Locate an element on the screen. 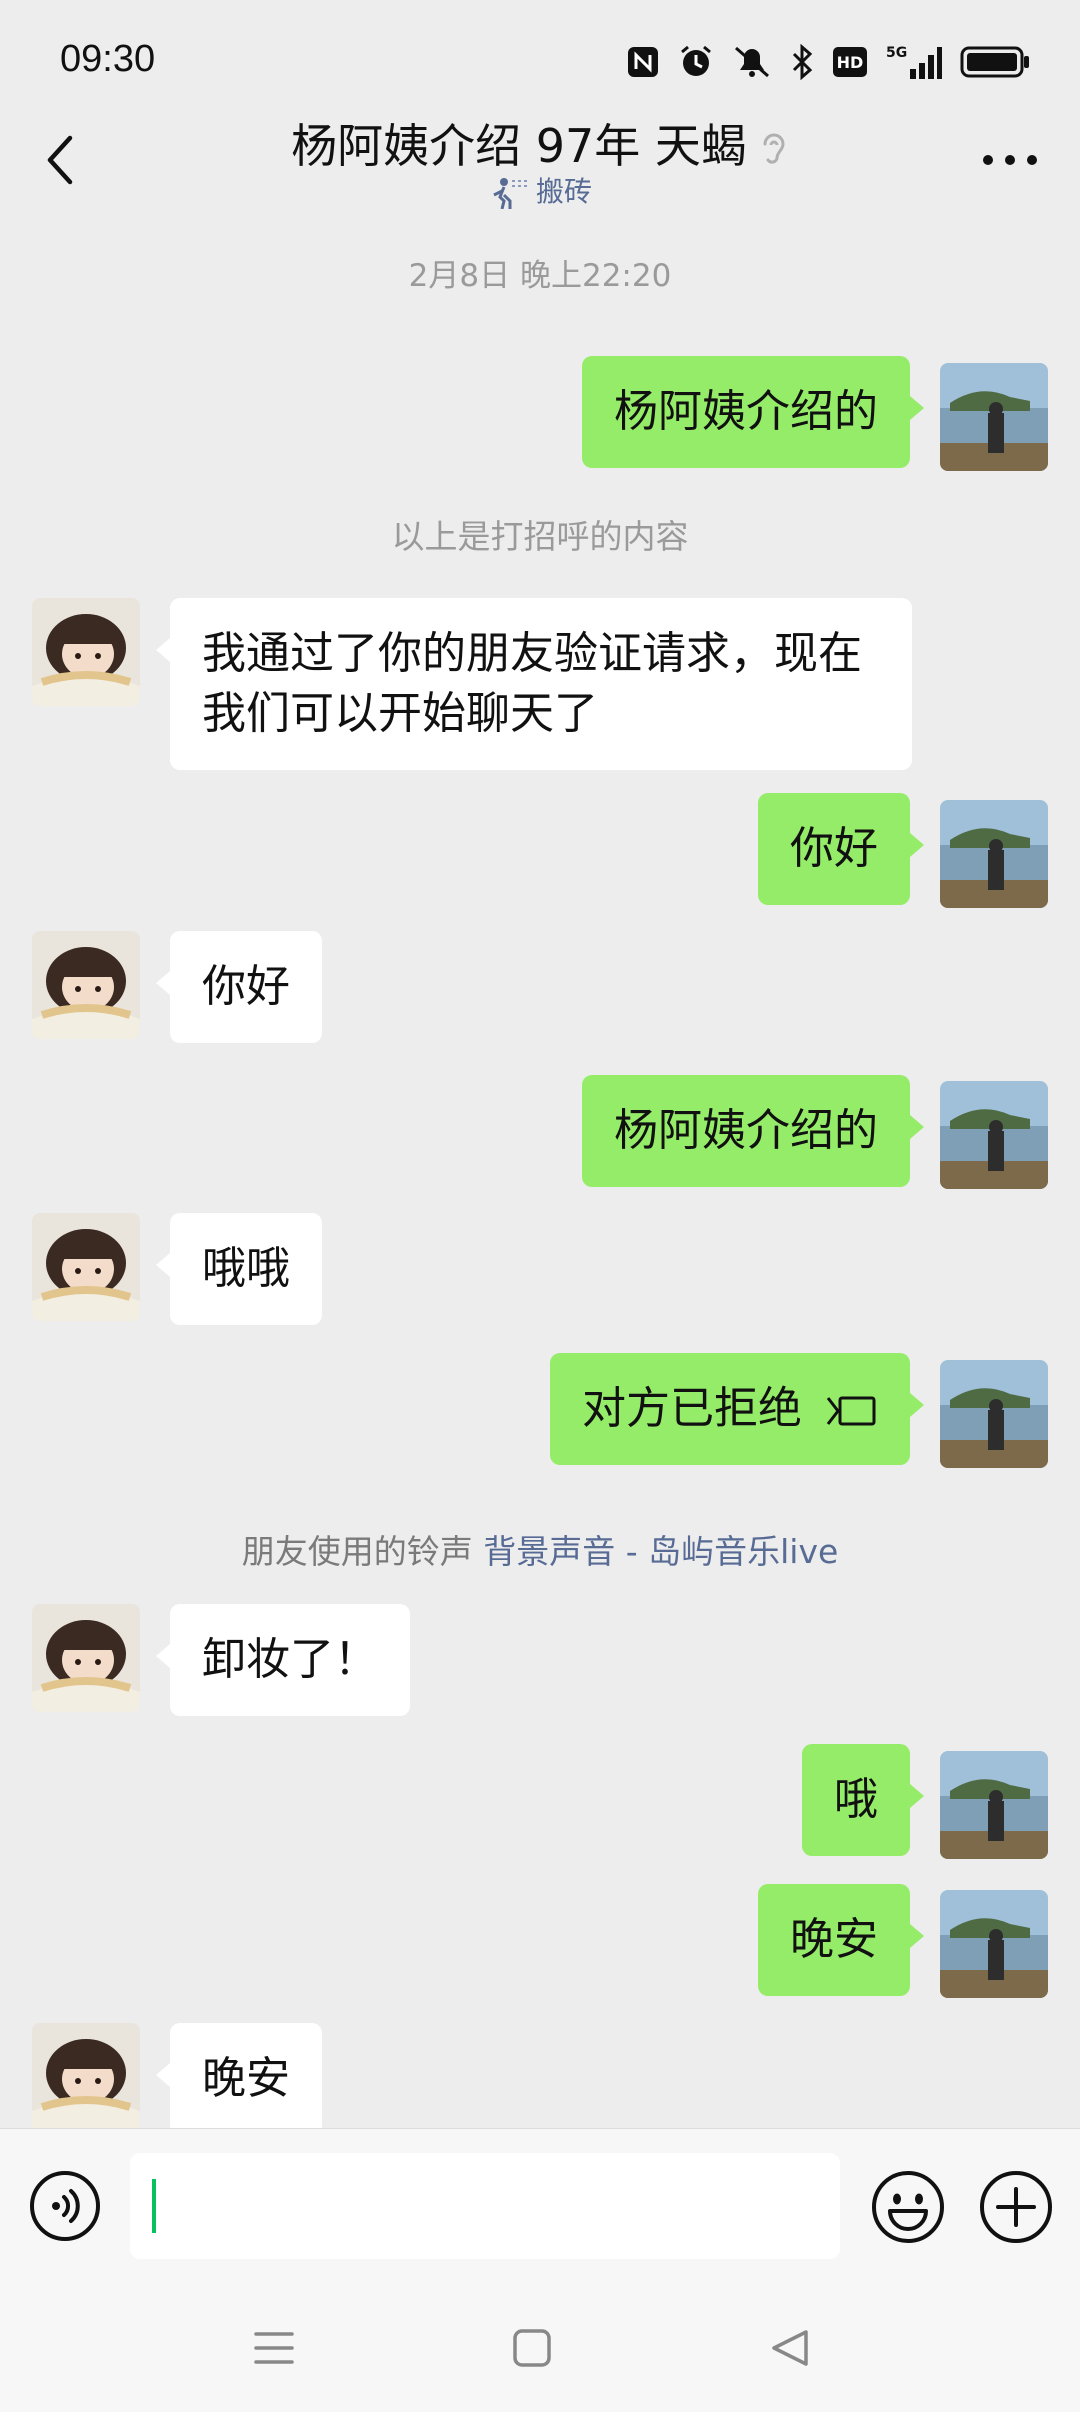  call-status-text: 对方已拒绝 is located at coordinates (692, 1408).